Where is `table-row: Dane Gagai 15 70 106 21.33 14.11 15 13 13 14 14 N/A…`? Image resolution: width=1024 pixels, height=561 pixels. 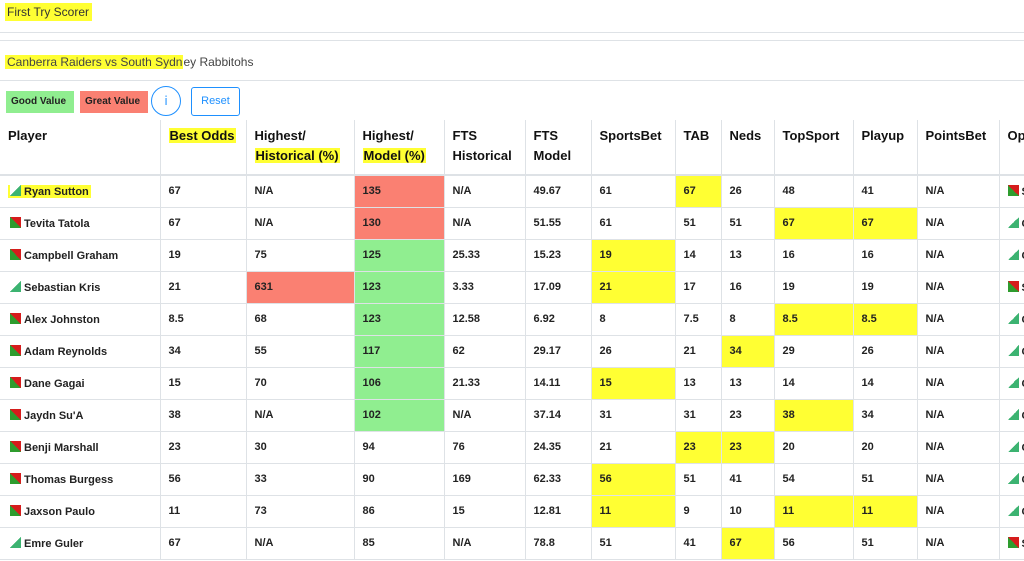
table-row: Dane Gagai 15 70 106 21.33 14.11 15 13 13 14 14 N/A… is located at coordinates (512, 383).